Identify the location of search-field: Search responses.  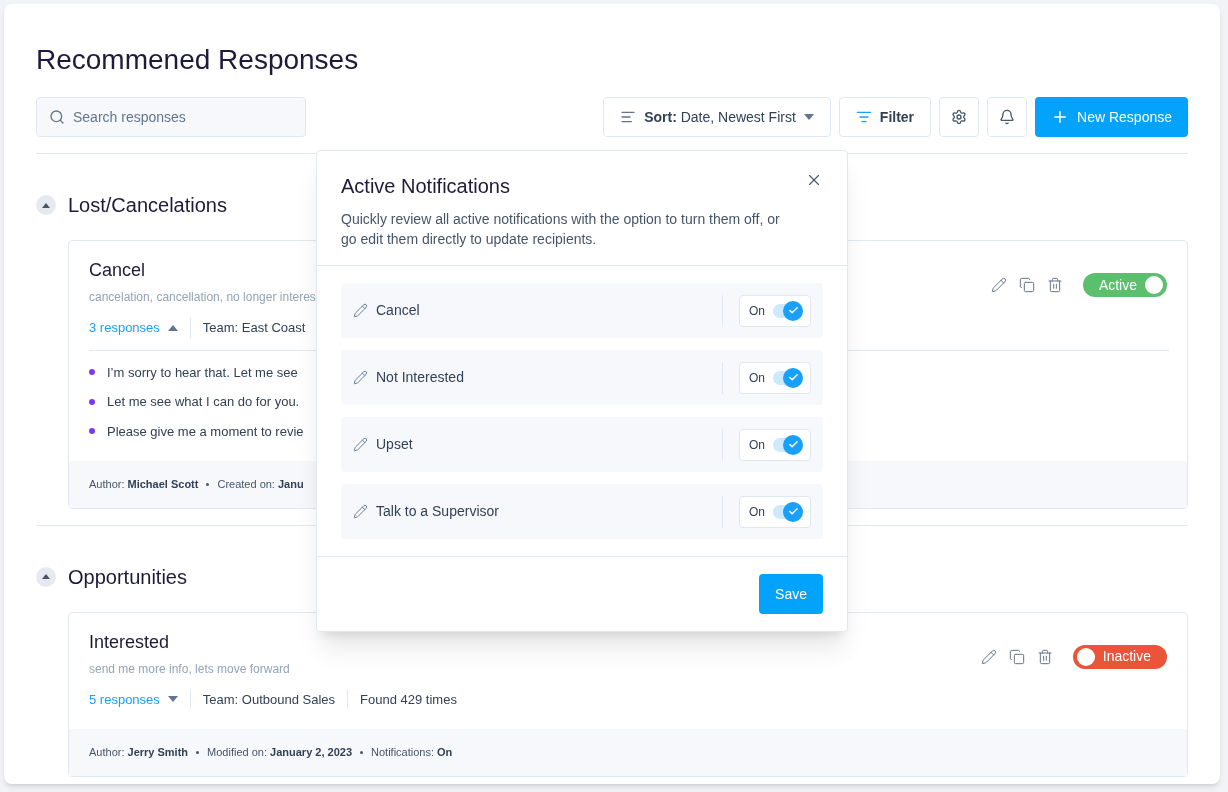
(171, 117).